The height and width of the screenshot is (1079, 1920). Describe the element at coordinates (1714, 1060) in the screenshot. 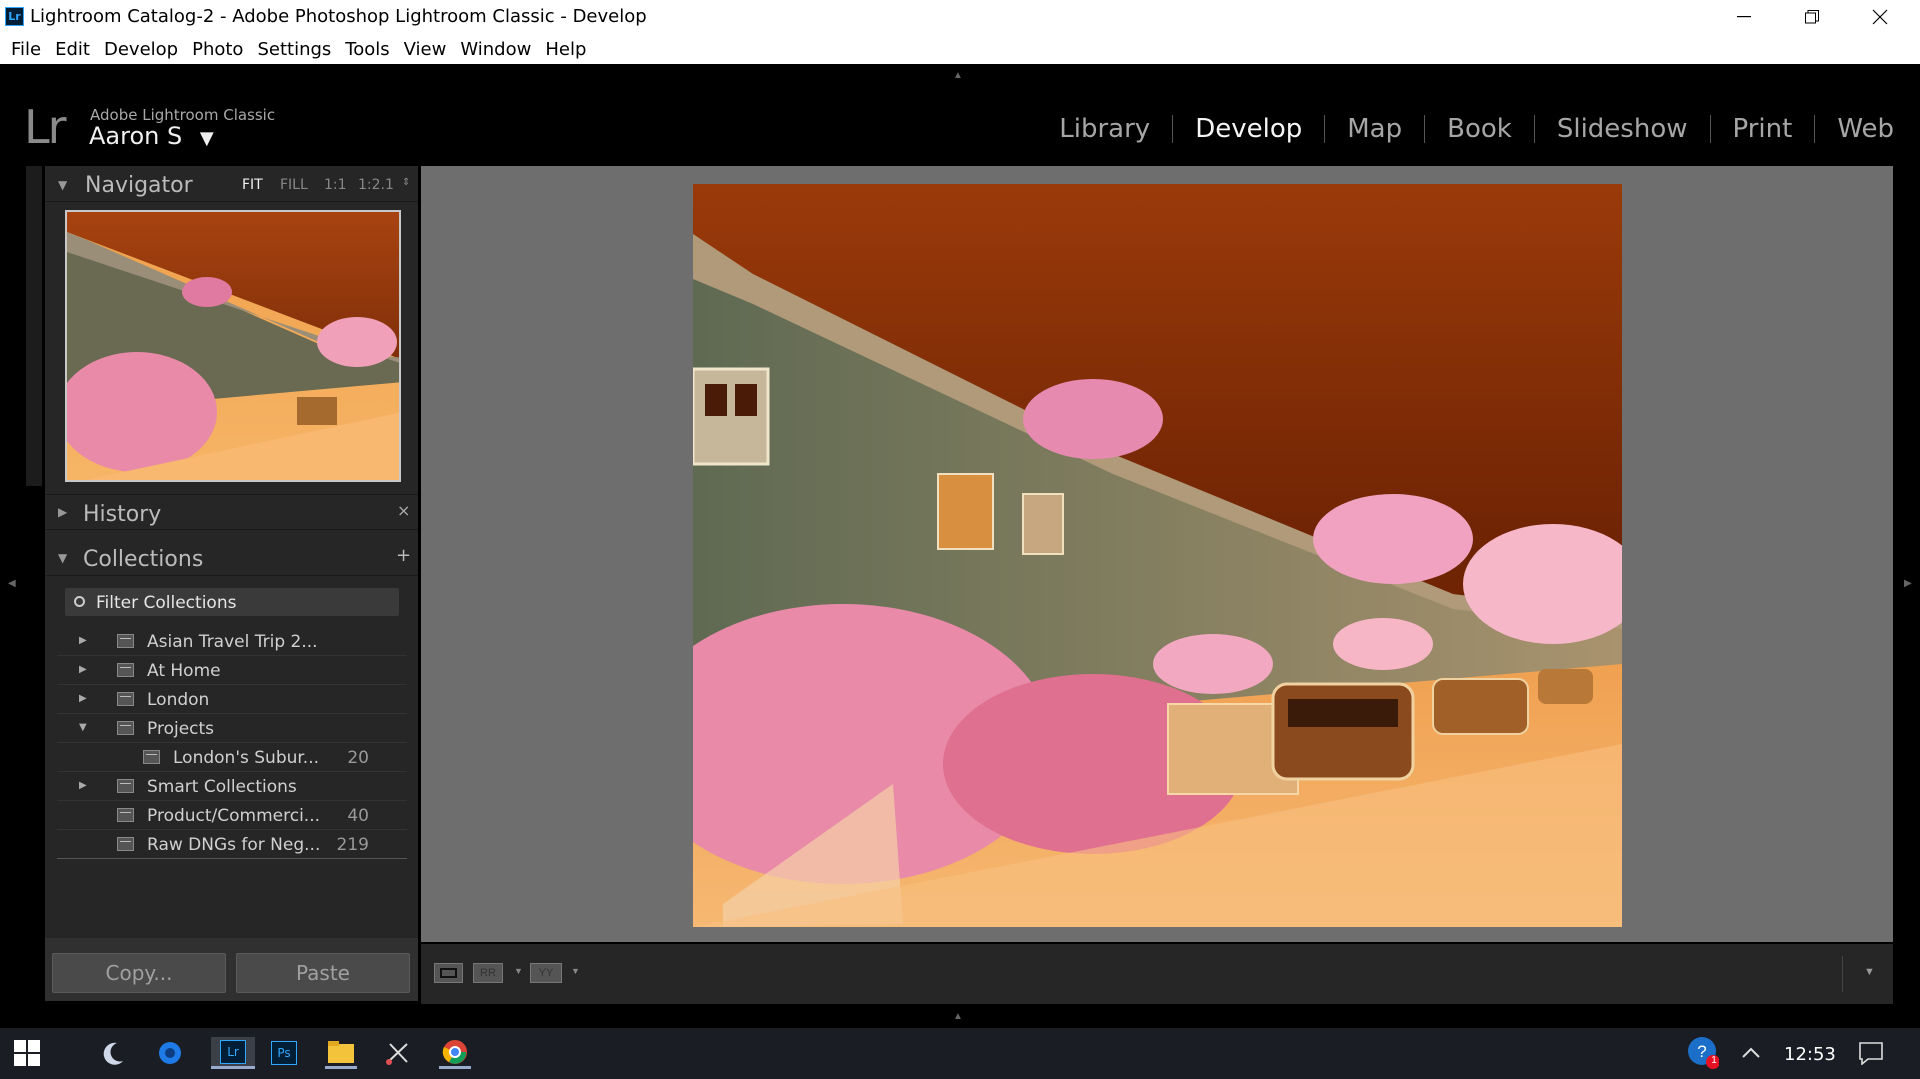

I see `notification-badge: 1` at that location.